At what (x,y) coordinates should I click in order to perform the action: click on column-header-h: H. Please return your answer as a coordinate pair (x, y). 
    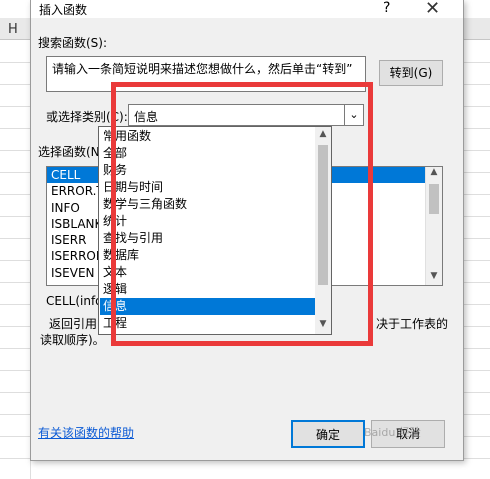
    Looking at the image, I should click on (13, 29).